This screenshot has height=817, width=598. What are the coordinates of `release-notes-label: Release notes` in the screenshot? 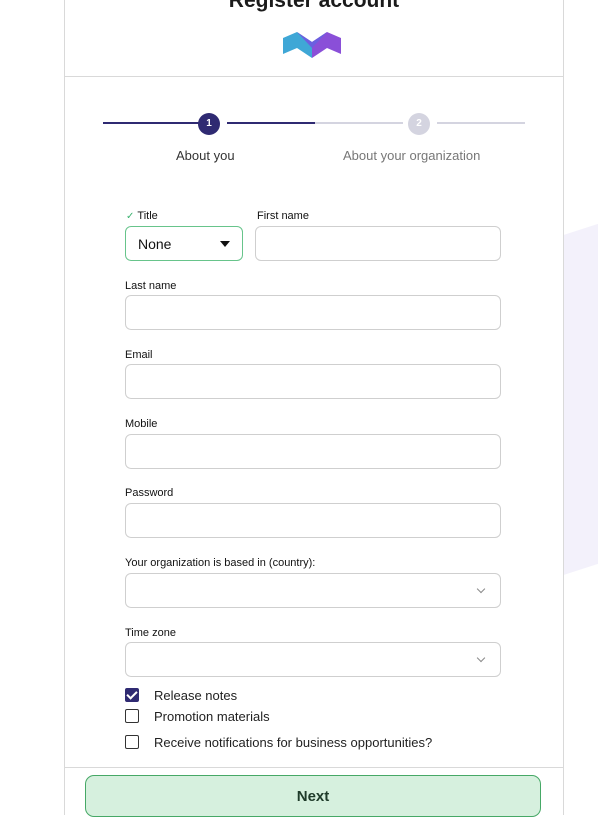 It's located at (196, 695).